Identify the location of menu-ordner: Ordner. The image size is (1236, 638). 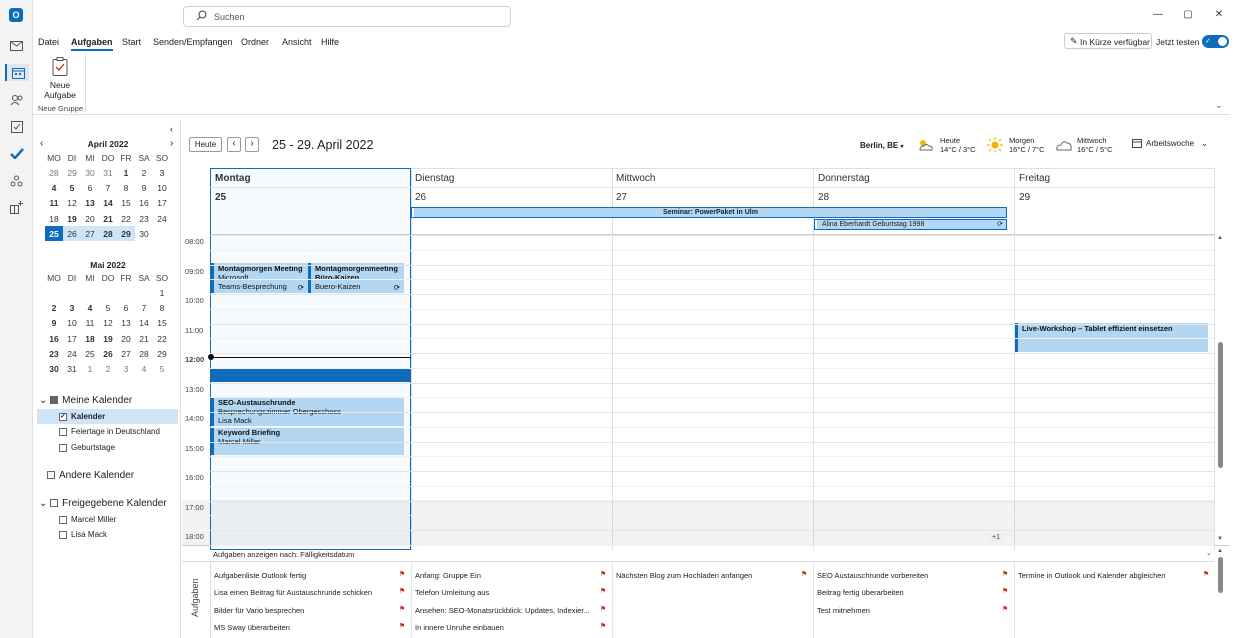
(255, 42).